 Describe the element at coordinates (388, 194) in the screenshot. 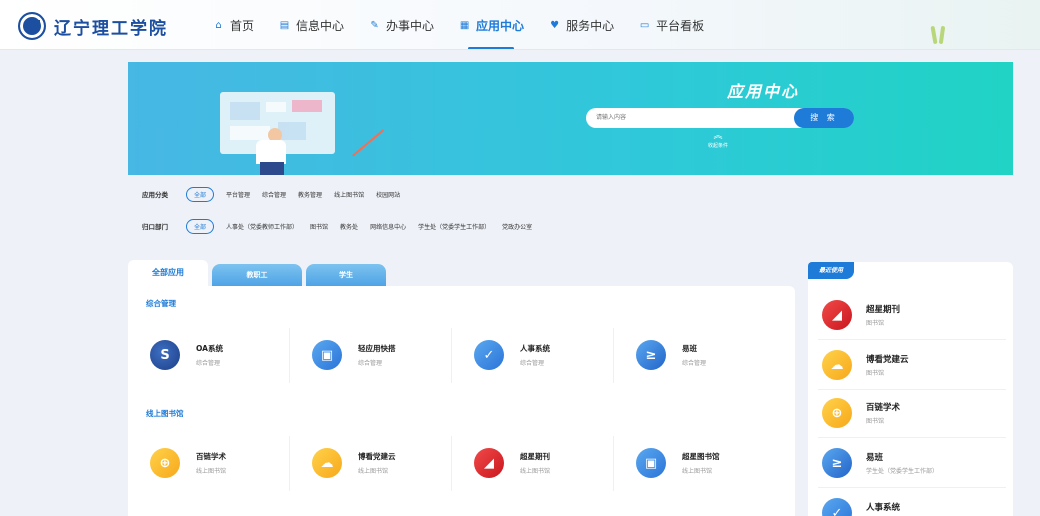

I see `category-option: 校园网站` at that location.